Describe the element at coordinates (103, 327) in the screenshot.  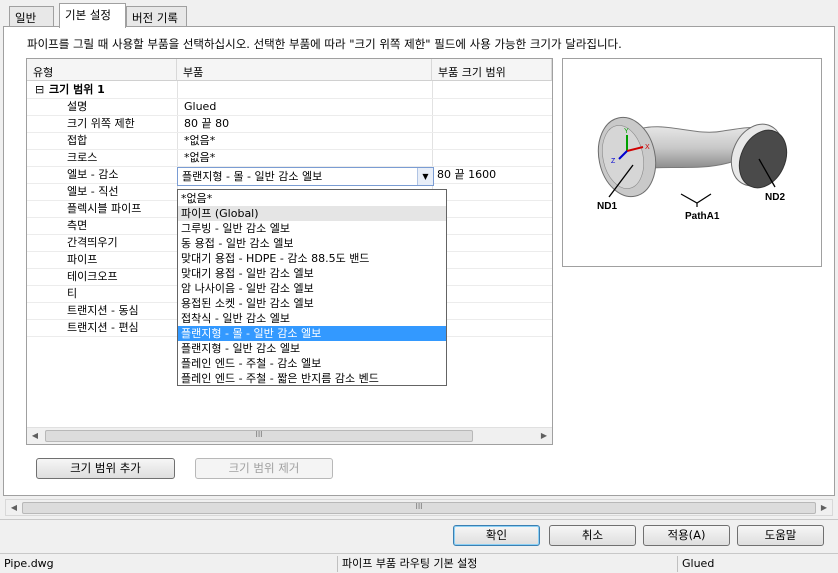
I see `row-type: 트랜지션 - 편심` at that location.